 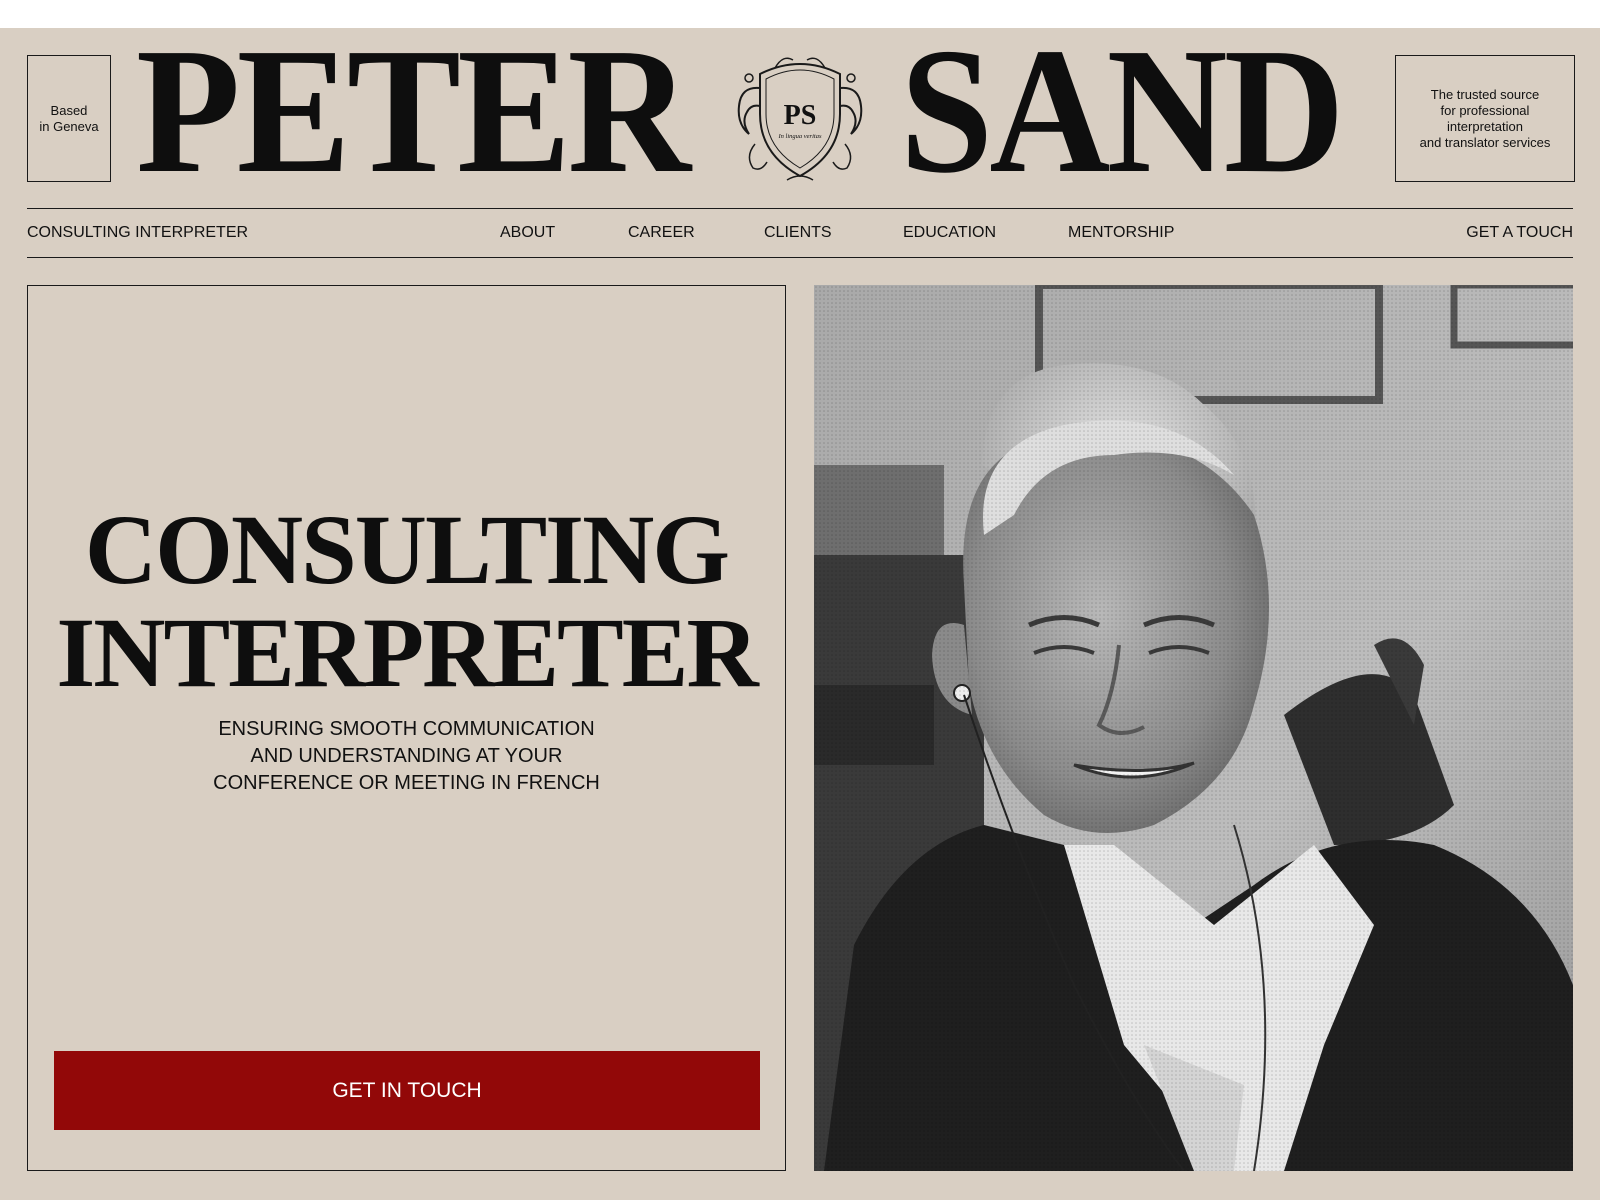 What do you see at coordinates (661, 233) in the screenshot?
I see `nav-item-career: CAREER` at bounding box center [661, 233].